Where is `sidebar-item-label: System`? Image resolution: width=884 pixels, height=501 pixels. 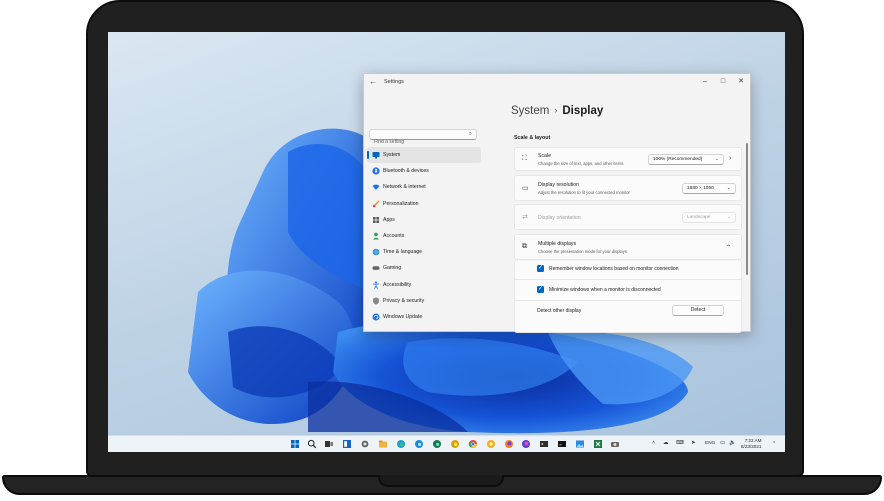
sidebar-item-label: System is located at coordinates (392, 155).